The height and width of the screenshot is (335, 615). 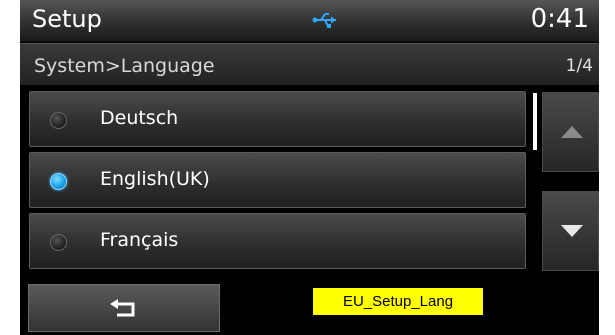 What do you see at coordinates (309, 21) in the screenshot?
I see `header-bar: Setup 0:41` at bounding box center [309, 21].